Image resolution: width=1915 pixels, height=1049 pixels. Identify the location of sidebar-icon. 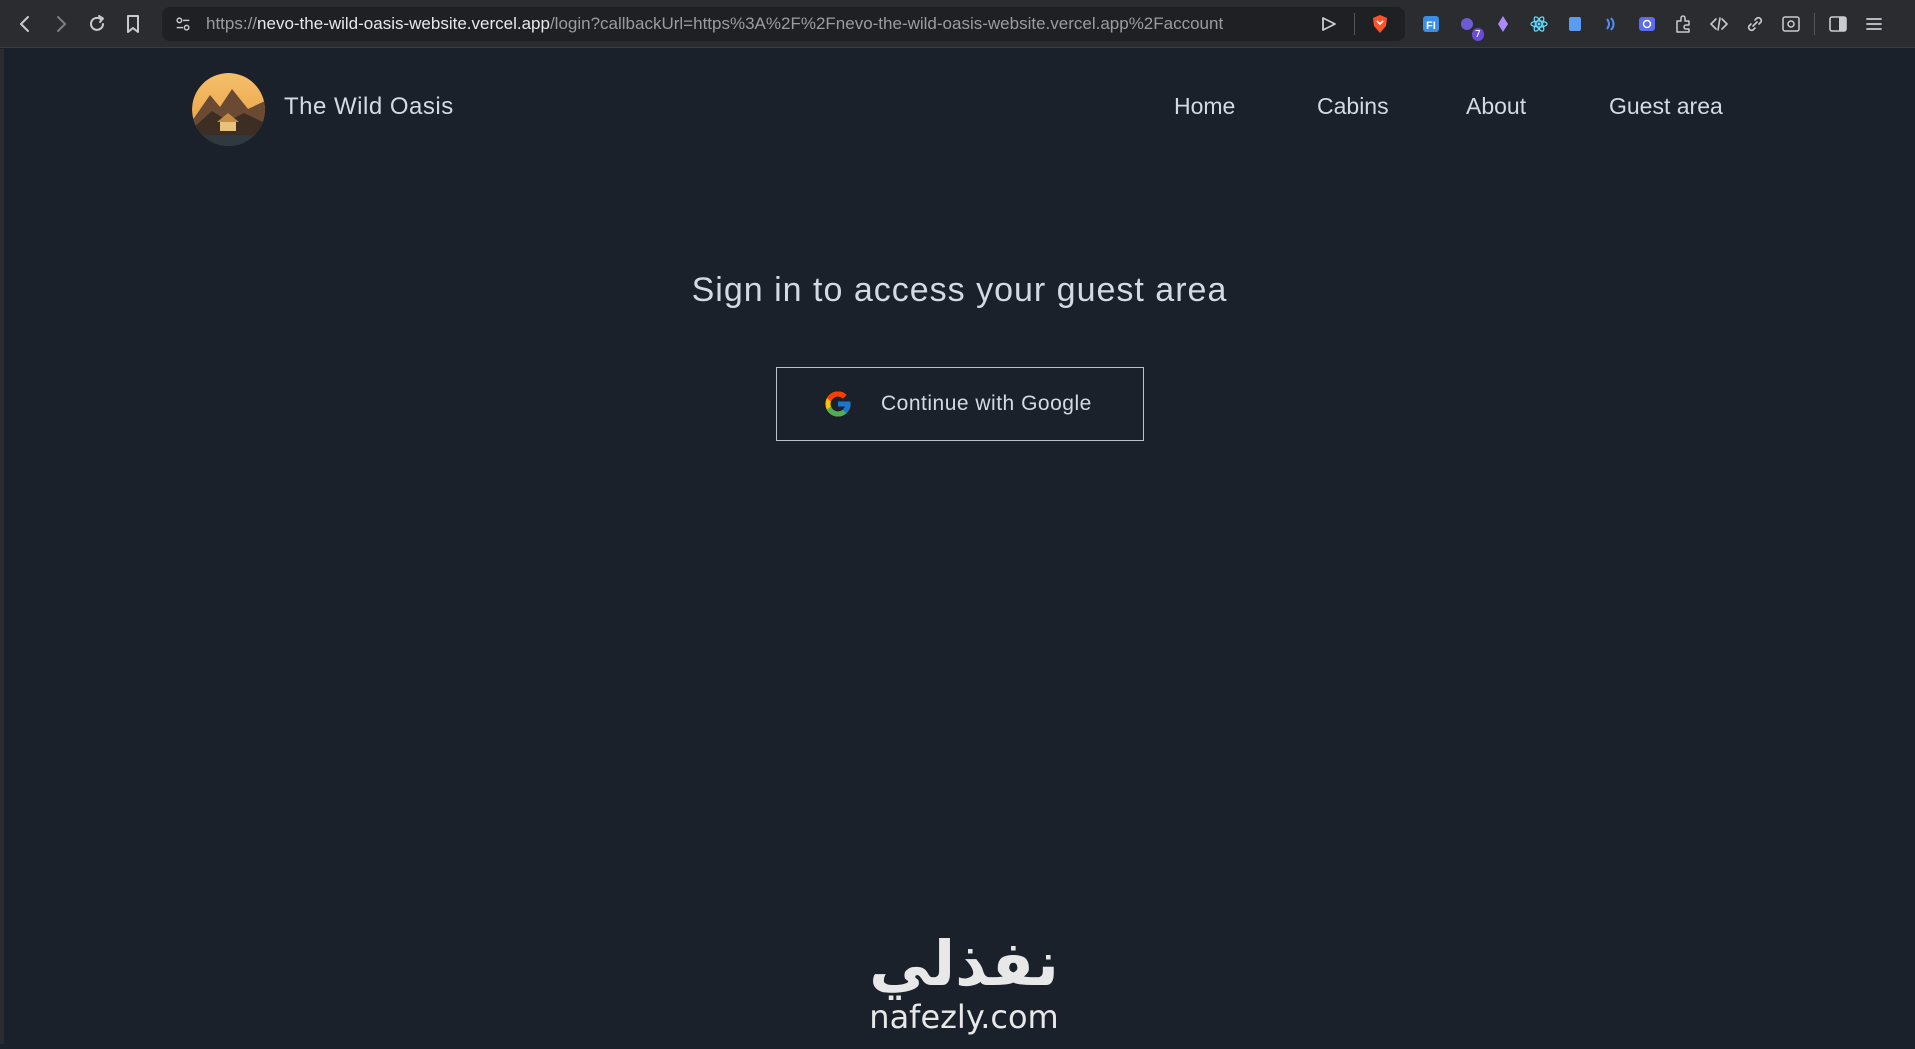
(1838, 24).